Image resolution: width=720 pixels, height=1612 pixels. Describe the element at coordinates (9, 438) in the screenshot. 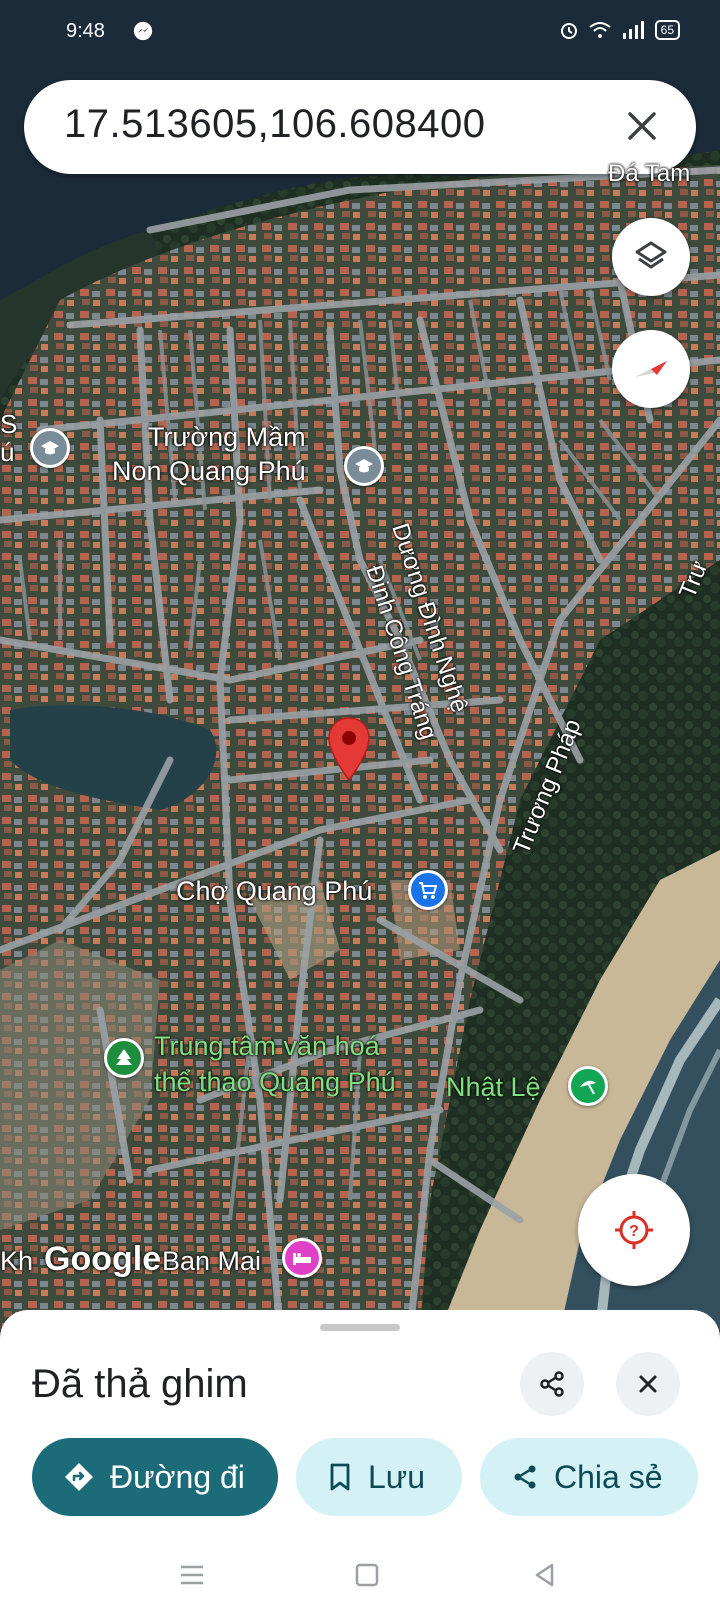

I see `map-label-school-left: S ú` at that location.